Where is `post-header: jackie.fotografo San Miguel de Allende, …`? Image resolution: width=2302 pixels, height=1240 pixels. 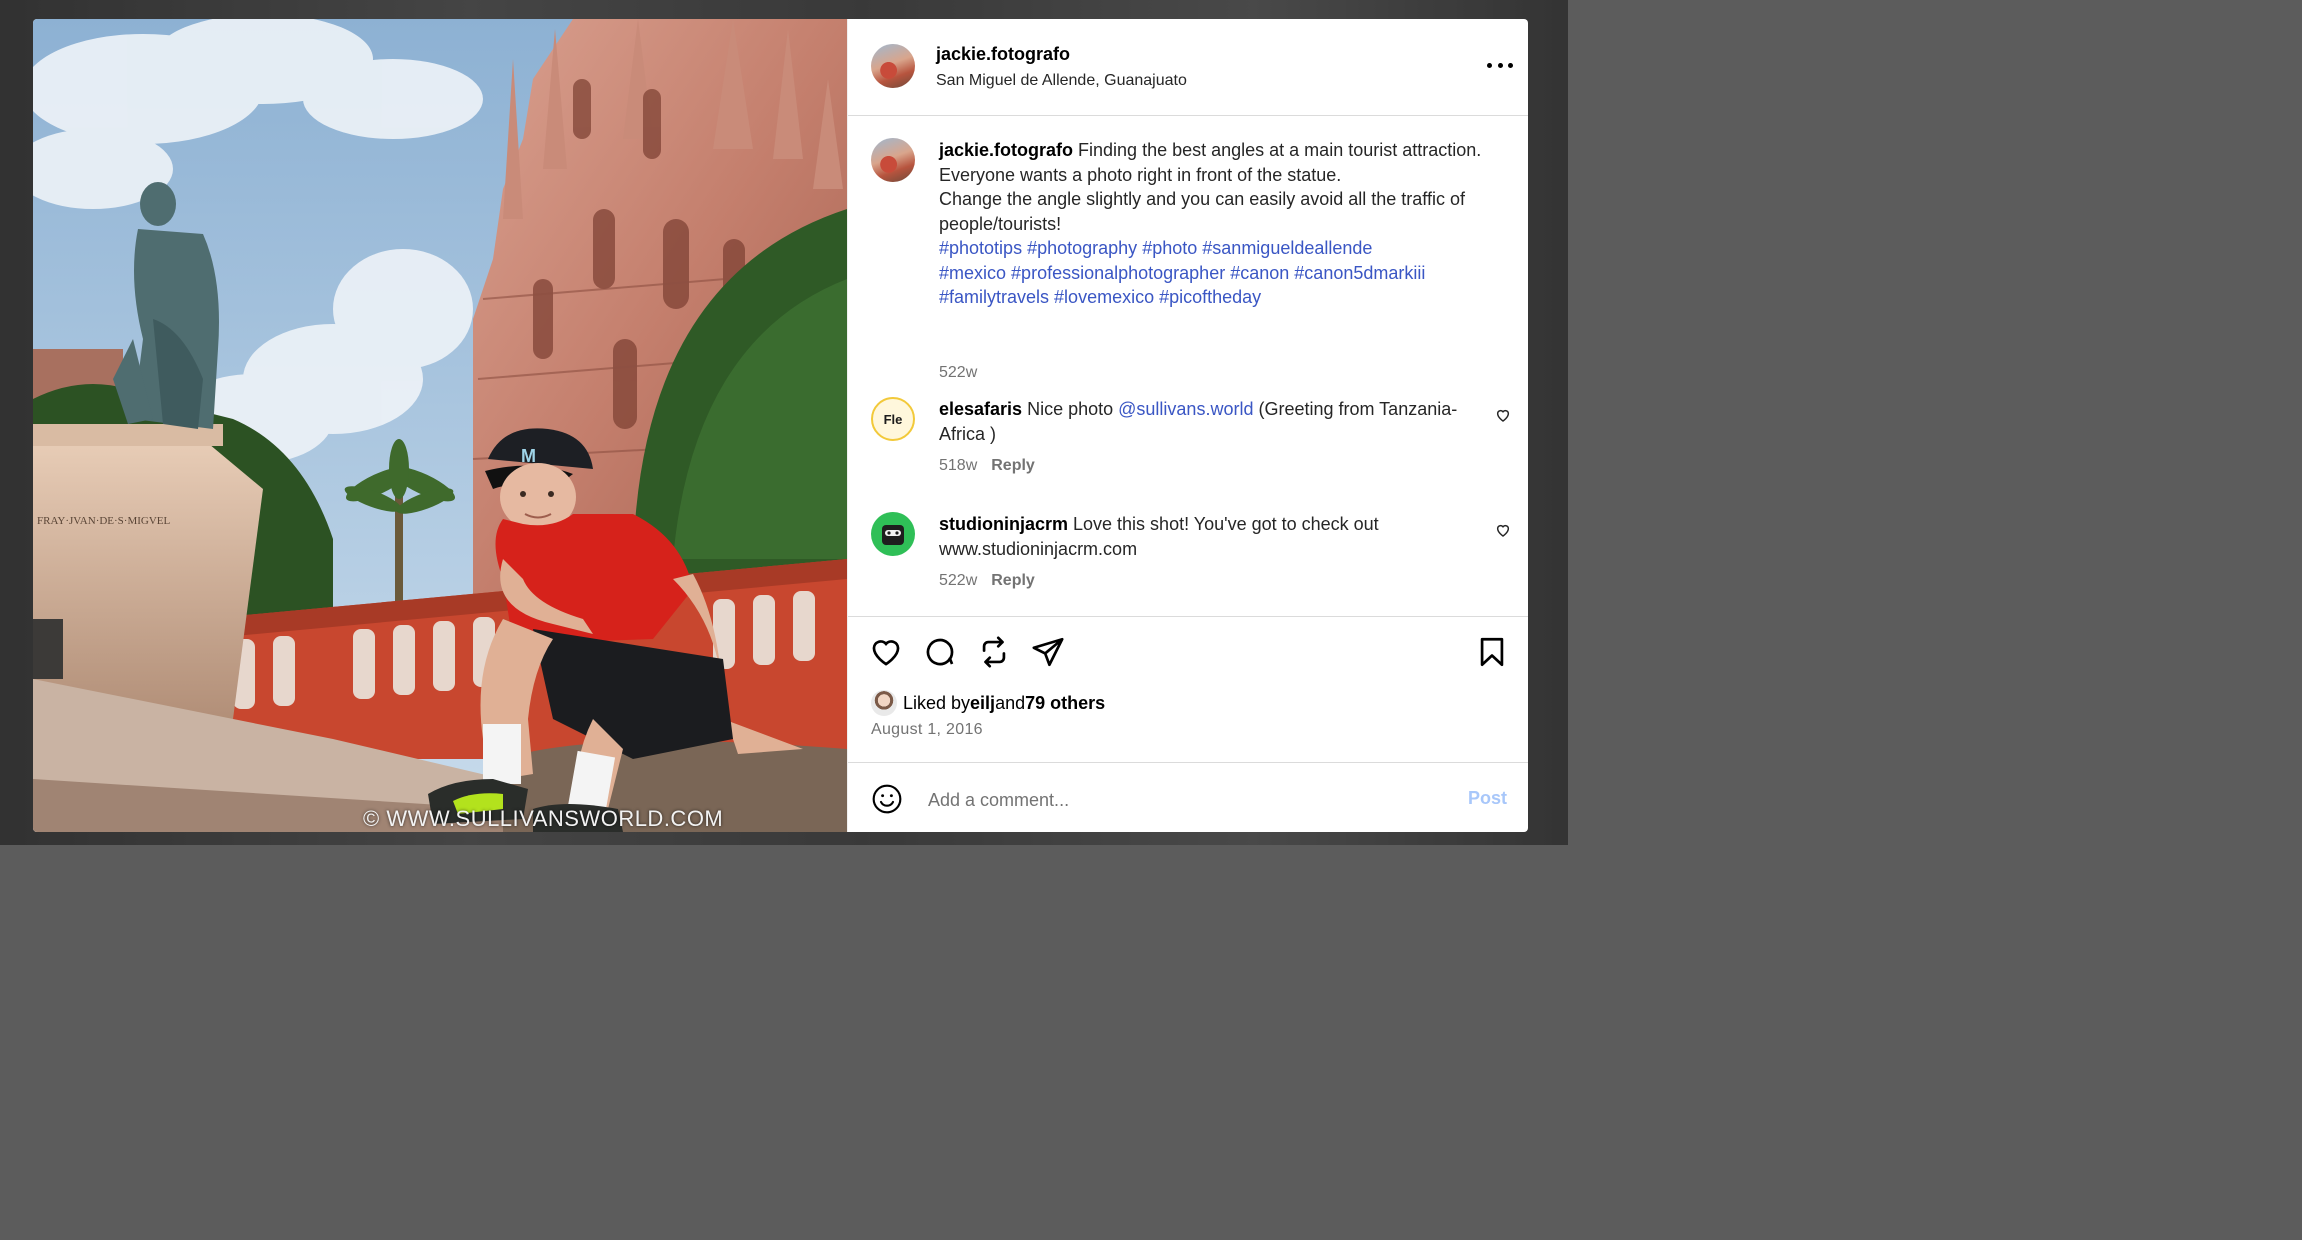
post-header: jackie.fotografo San Miguel de Allende, … is located at coordinates (1188, 67).